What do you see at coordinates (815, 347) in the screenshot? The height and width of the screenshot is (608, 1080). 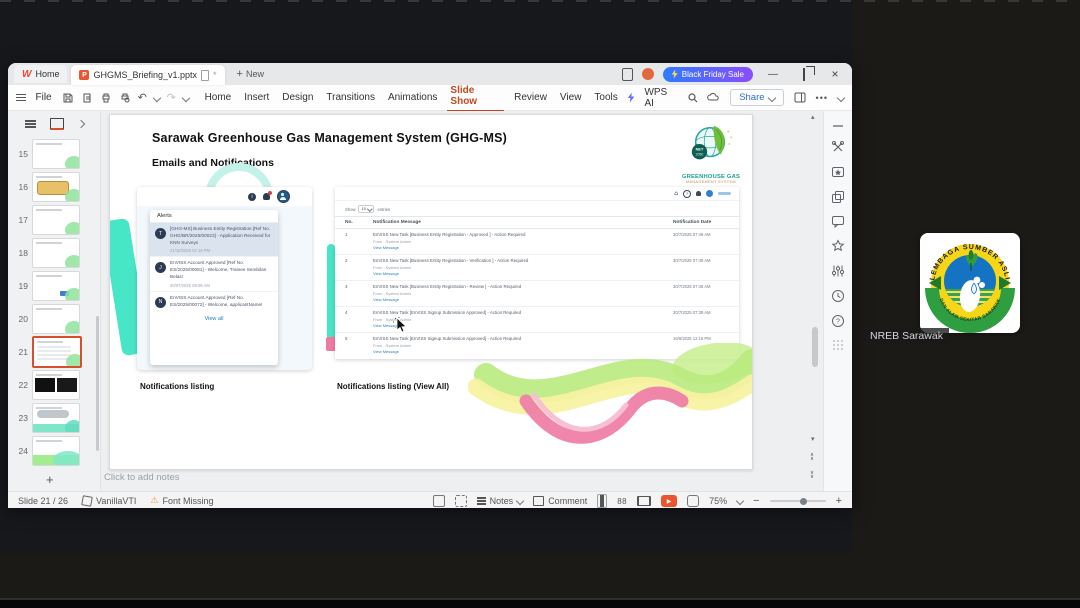 I see `scrollbar-thumb` at bounding box center [815, 347].